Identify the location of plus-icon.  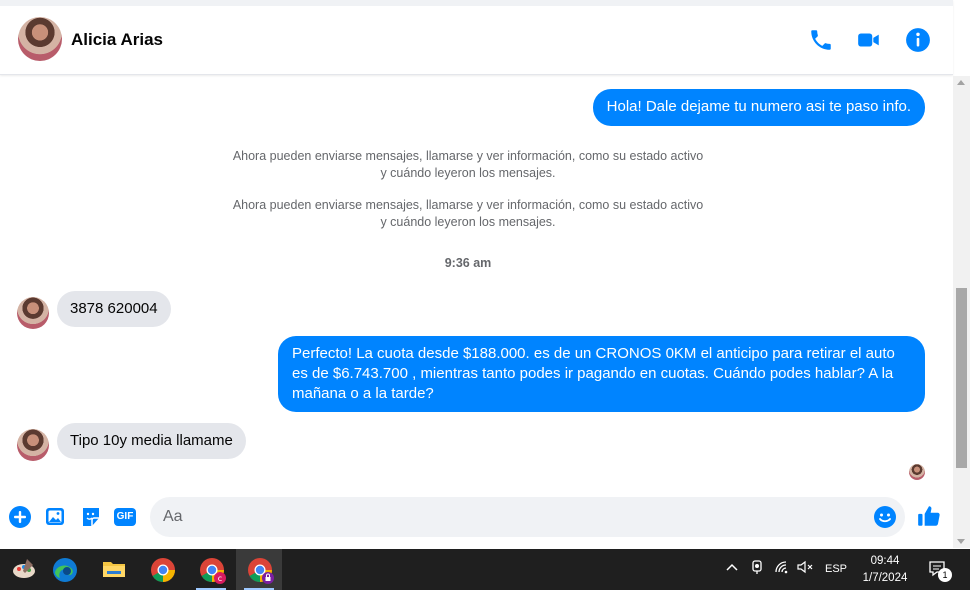
(20, 517).